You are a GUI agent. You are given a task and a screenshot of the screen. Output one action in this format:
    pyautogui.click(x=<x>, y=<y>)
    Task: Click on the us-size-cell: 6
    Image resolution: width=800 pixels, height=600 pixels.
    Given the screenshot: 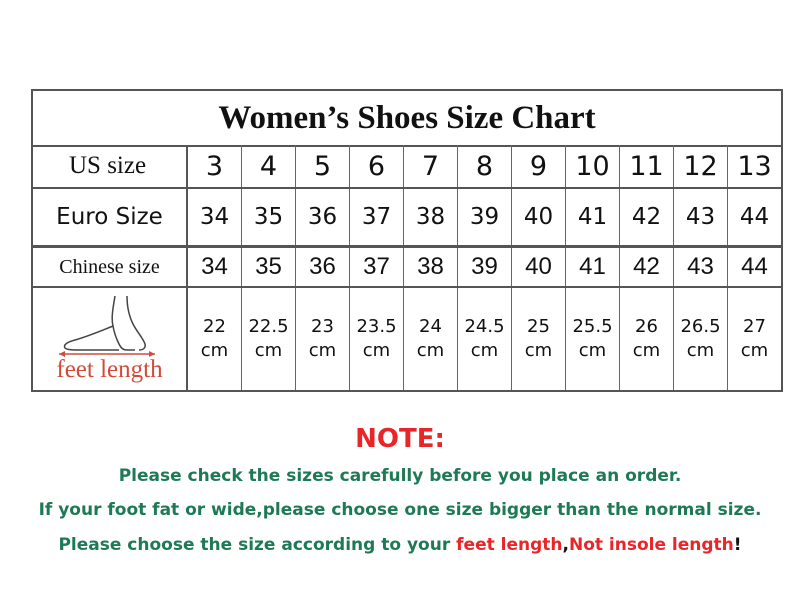 What is the action you would take?
    pyautogui.click(x=377, y=166)
    